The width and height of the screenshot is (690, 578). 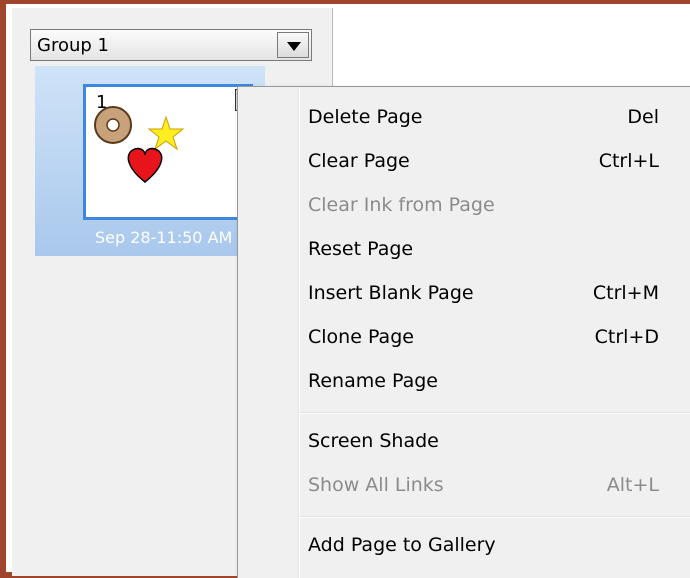 I want to click on chevron-down-icon, so click(x=294, y=46).